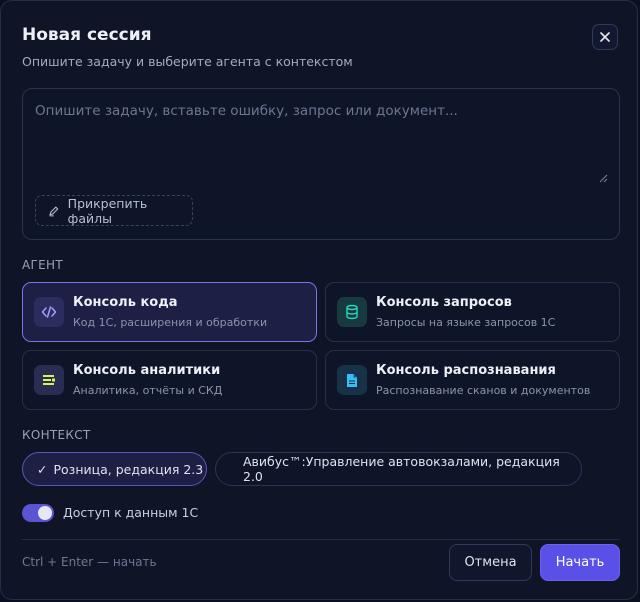  What do you see at coordinates (56, 435) in the screenshot?
I see `context-section-label: КОНТЕКСТ` at bounding box center [56, 435].